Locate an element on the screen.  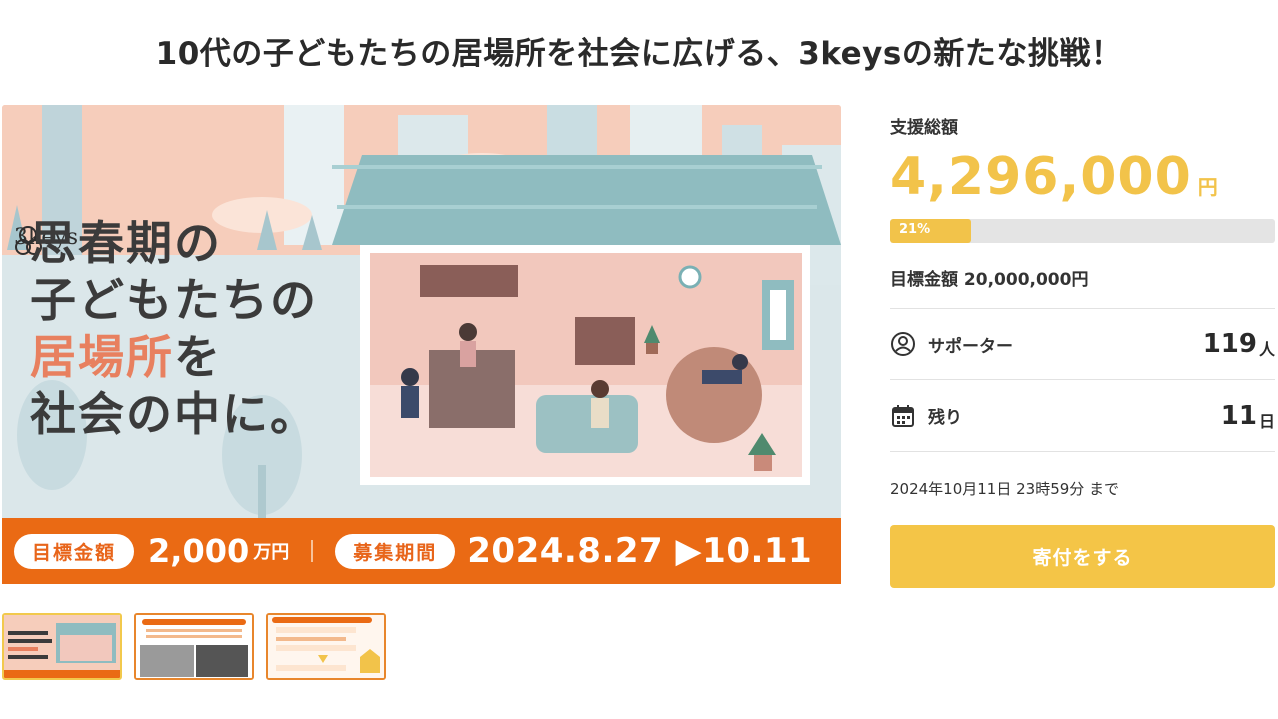
supporters-value: 119 is located at coordinates (1229, 344).